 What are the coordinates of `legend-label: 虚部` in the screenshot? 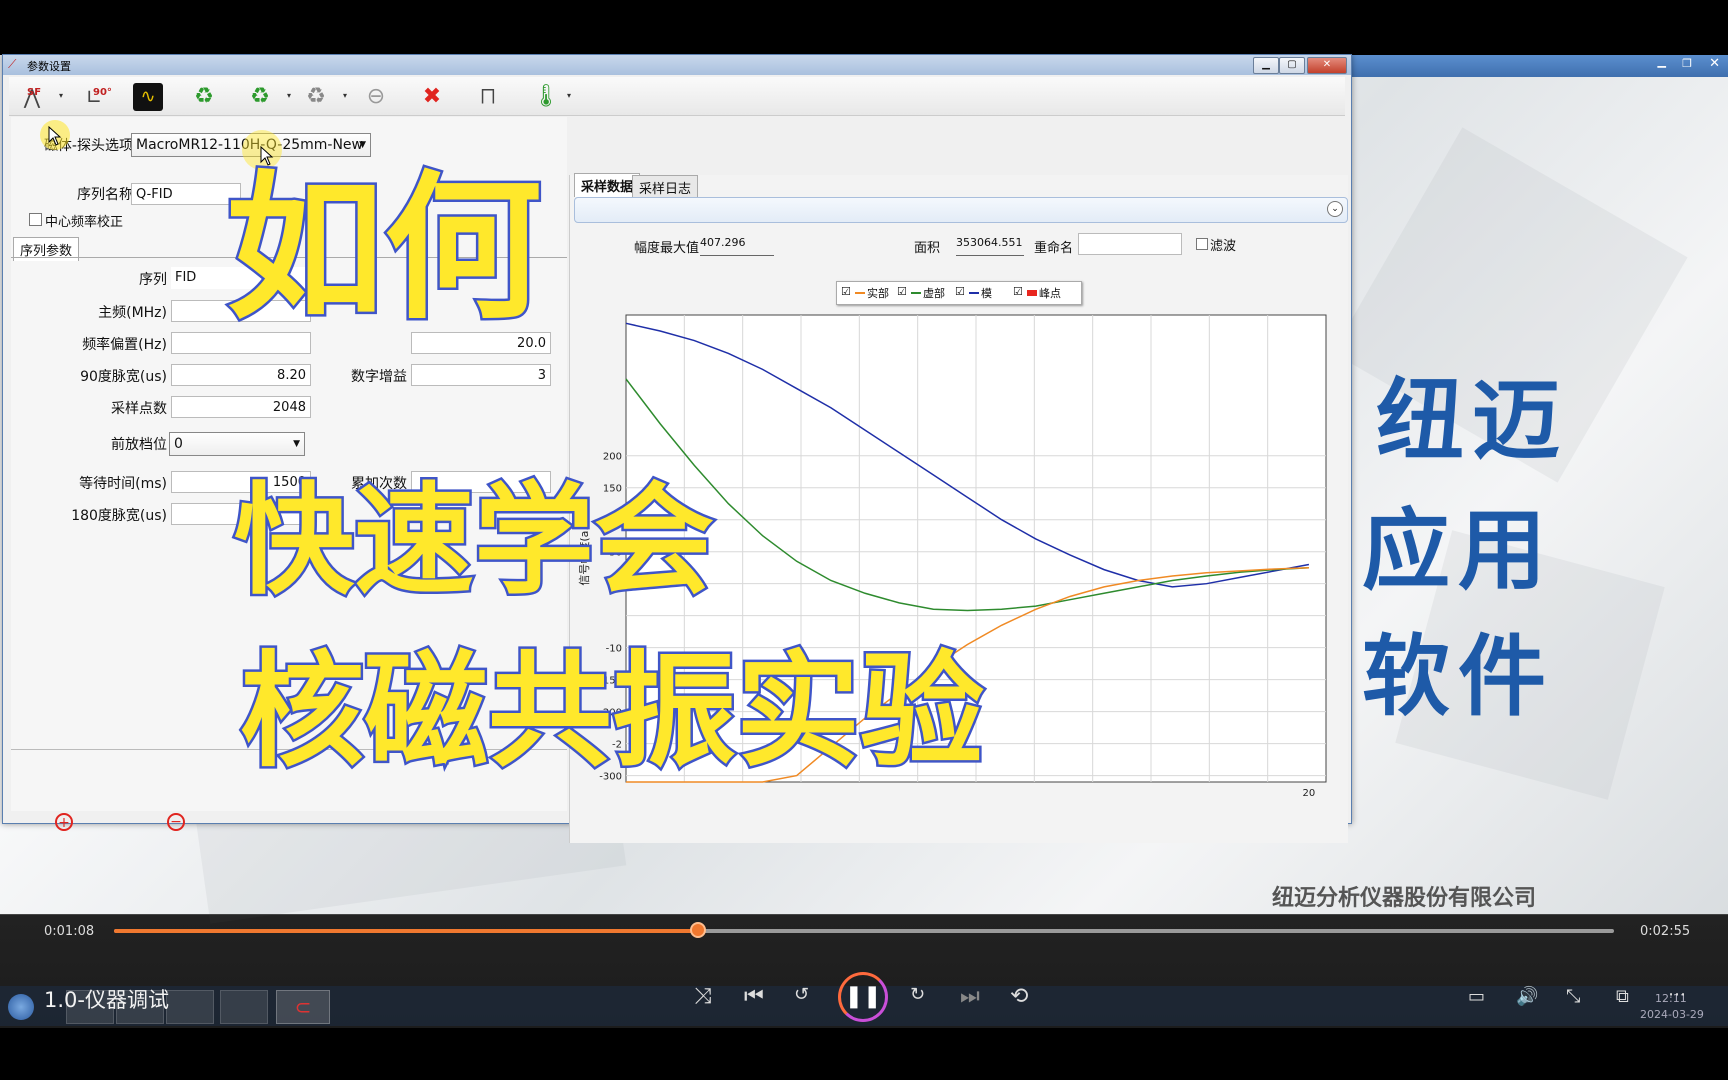 It's located at (934, 293).